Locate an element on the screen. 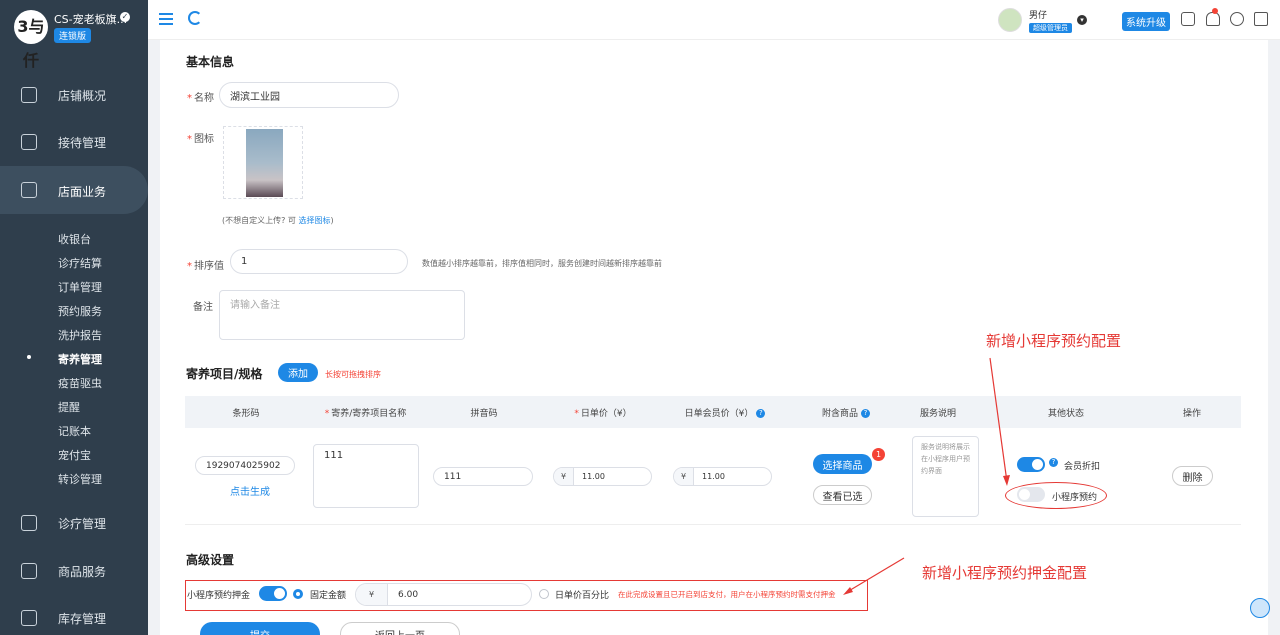 The image size is (1280, 635). name-input: 湖滨工业园 is located at coordinates (309, 95).